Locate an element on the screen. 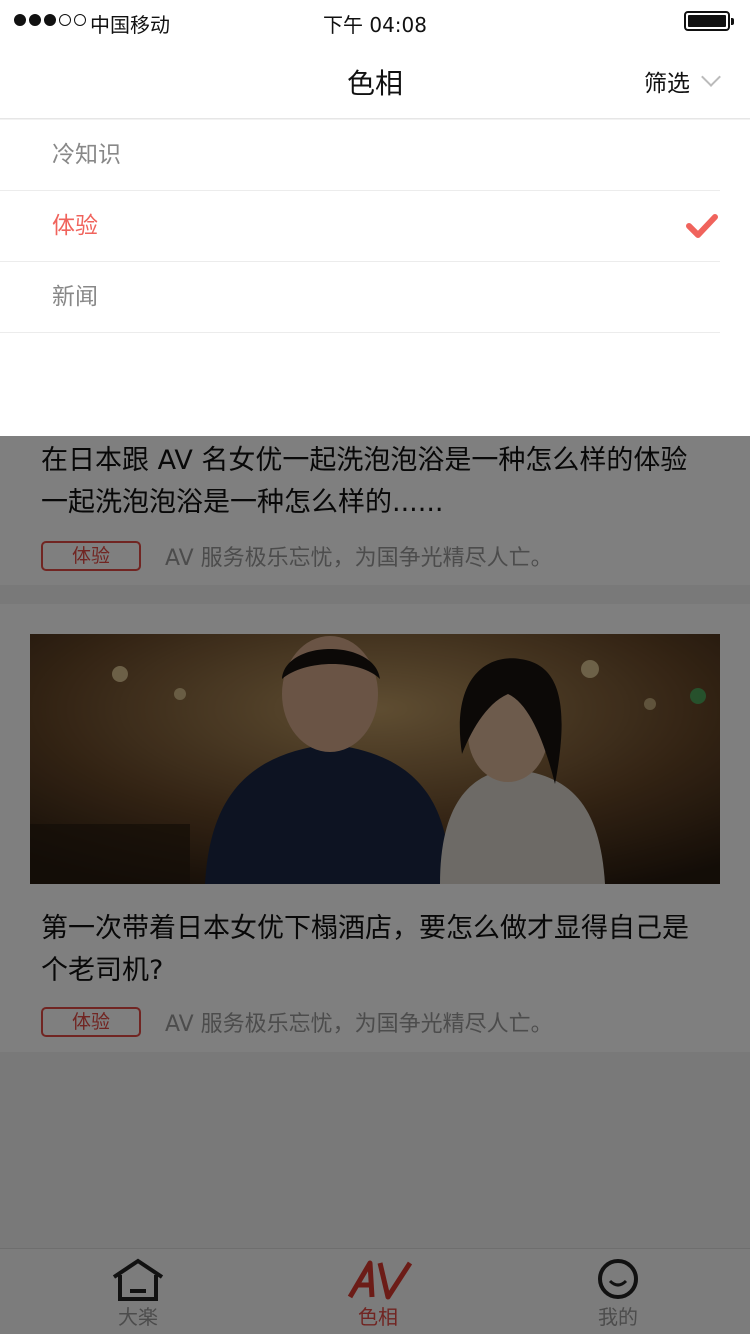  filter-option-label: 体验 is located at coordinates (75, 226).